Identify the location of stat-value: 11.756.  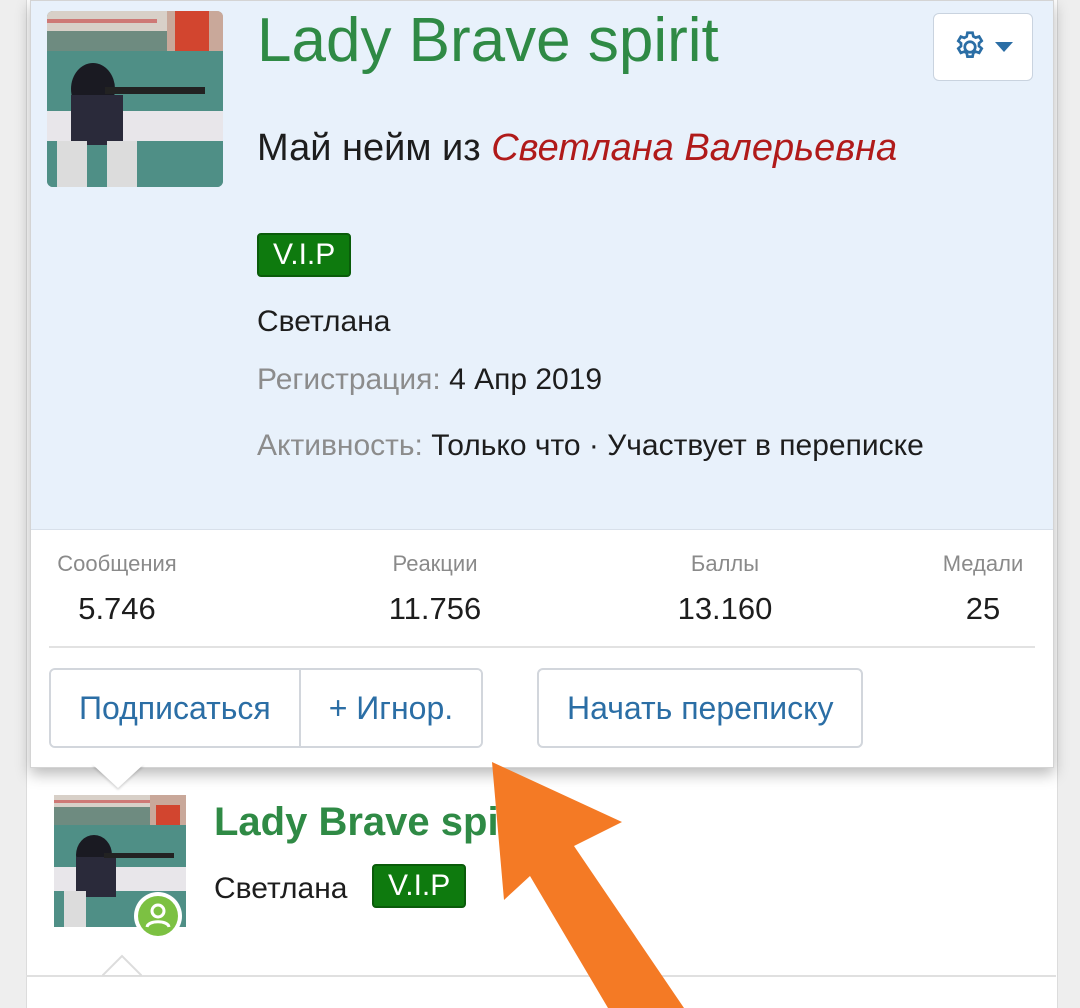
(435, 608).